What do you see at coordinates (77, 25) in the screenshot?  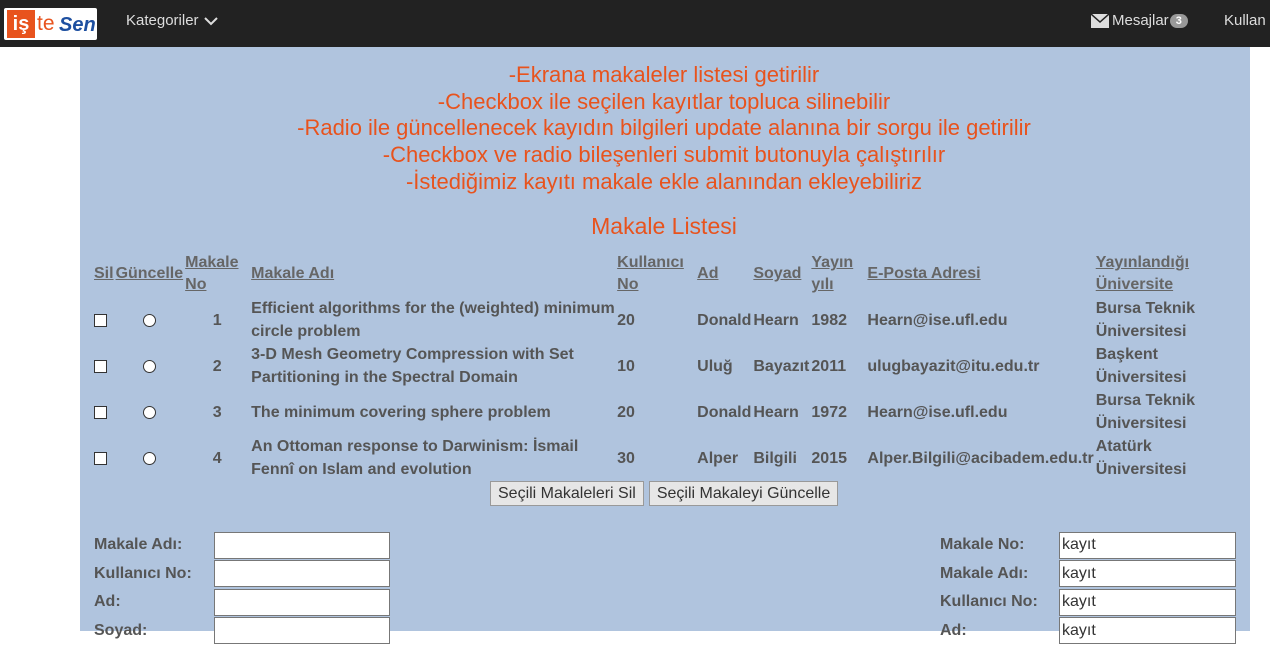 I see `logo-sen: Sen` at bounding box center [77, 25].